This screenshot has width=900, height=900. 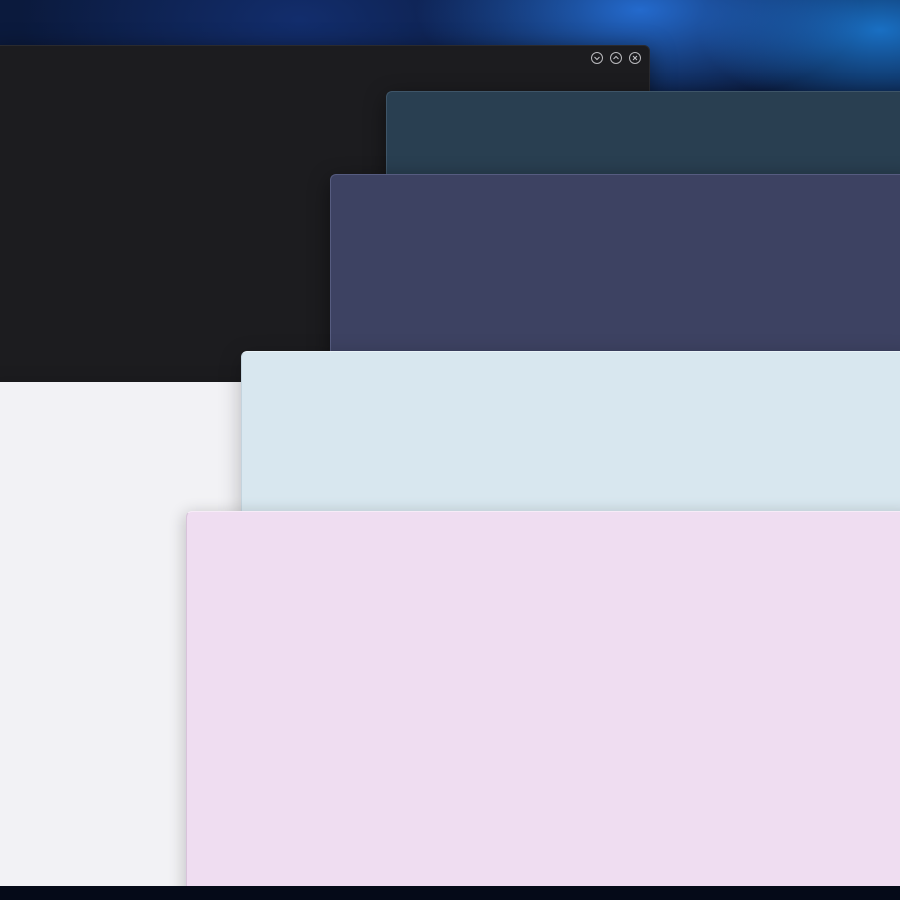 What do you see at coordinates (597, 58) in the screenshot?
I see `minimize-icon` at bounding box center [597, 58].